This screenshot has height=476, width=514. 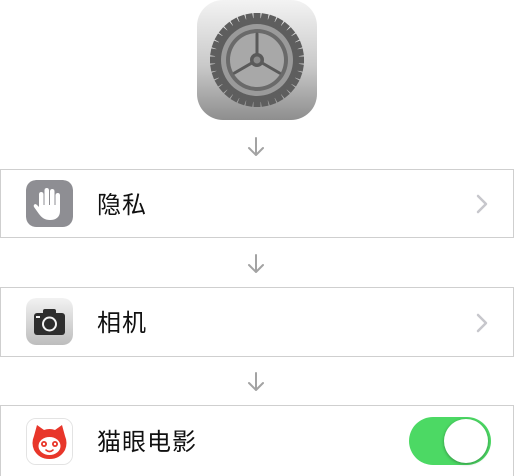 What do you see at coordinates (122, 205) in the screenshot?
I see `settings-row-label: 隐私` at bounding box center [122, 205].